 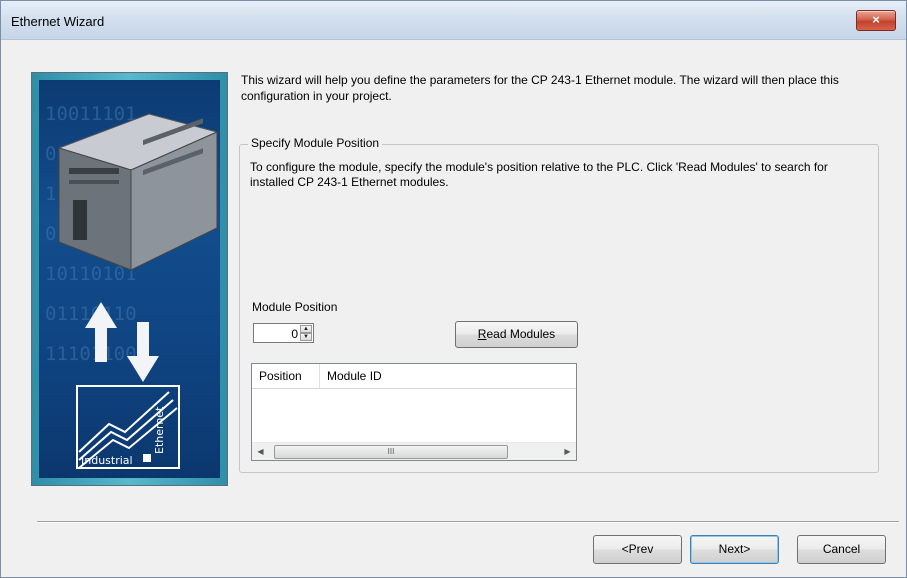 I want to click on column-module-id: Module ID, so click(x=448, y=376).